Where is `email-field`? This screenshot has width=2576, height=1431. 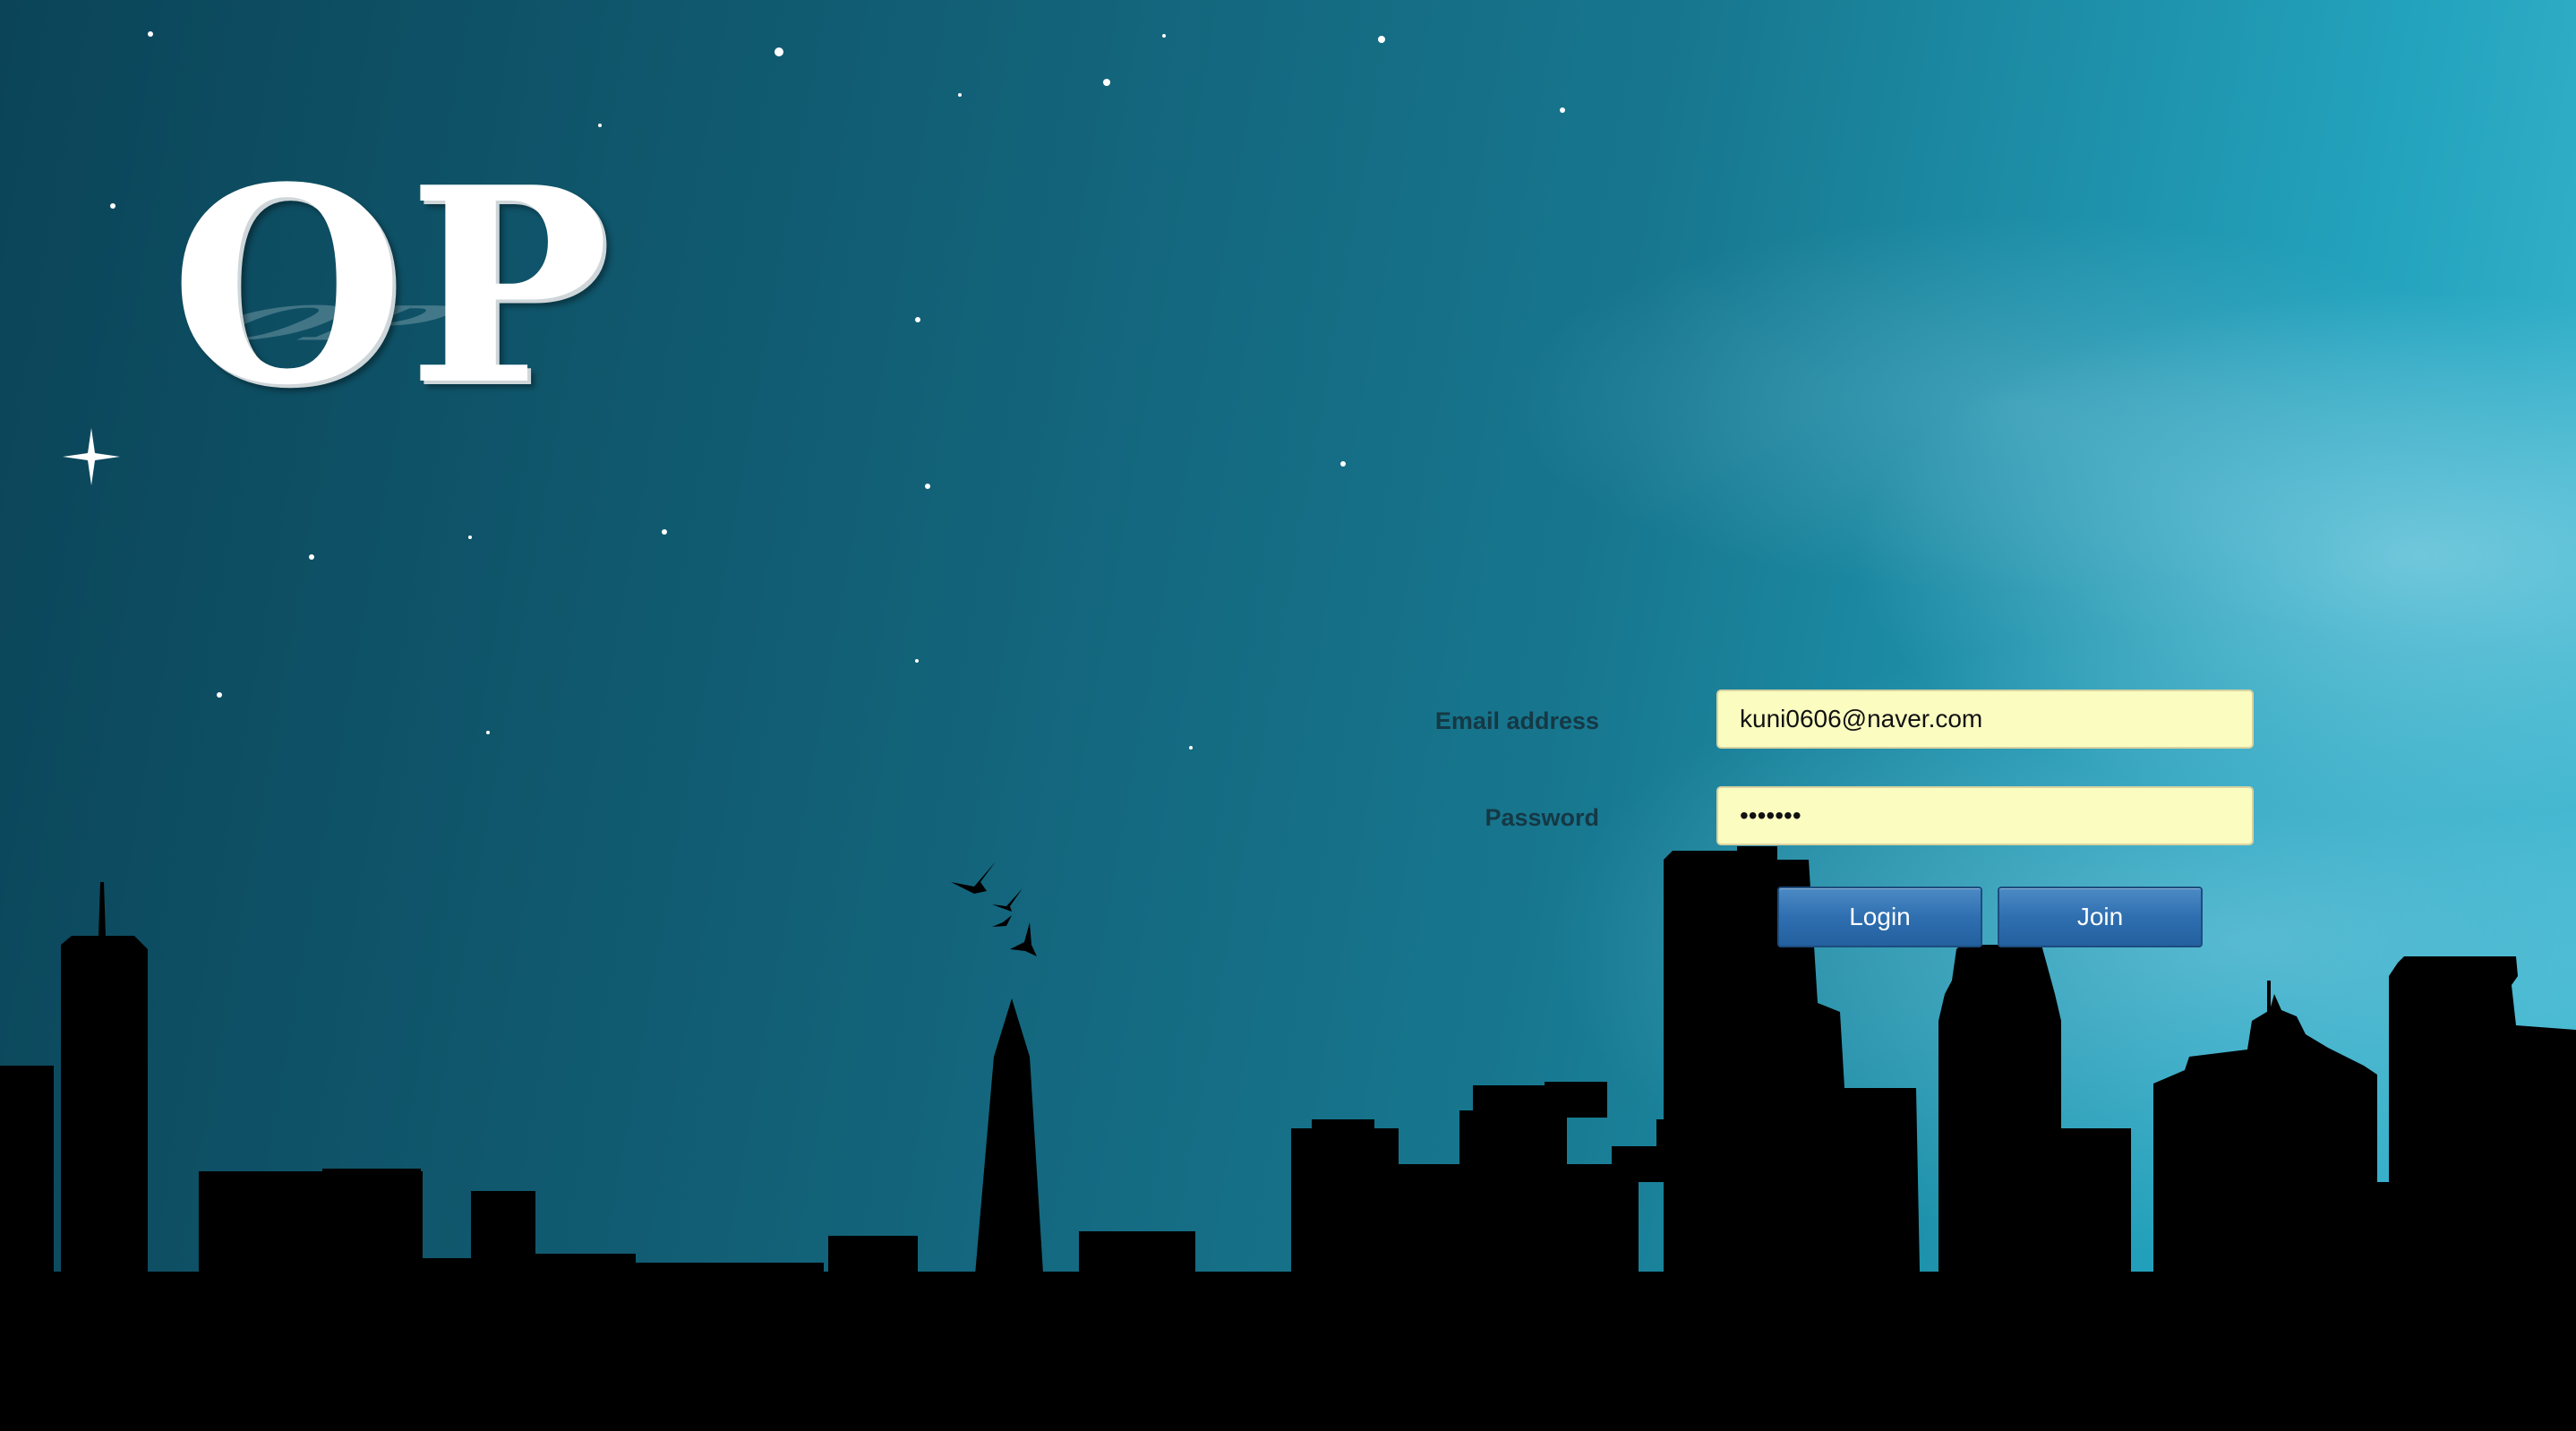 email-field is located at coordinates (1985, 720).